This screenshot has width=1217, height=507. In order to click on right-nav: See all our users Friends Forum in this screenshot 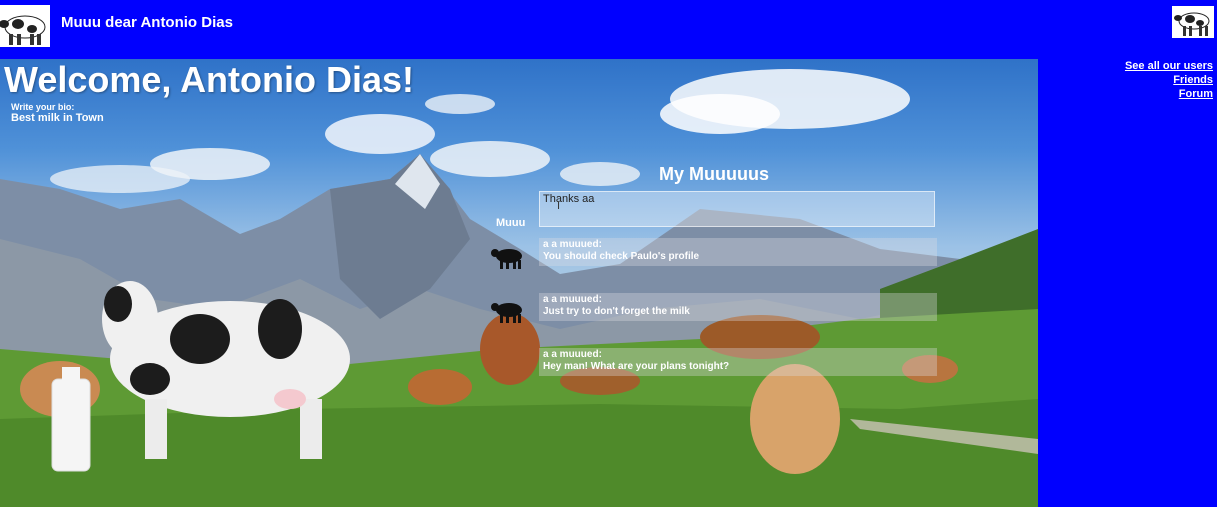, I will do `click(1169, 80)`.